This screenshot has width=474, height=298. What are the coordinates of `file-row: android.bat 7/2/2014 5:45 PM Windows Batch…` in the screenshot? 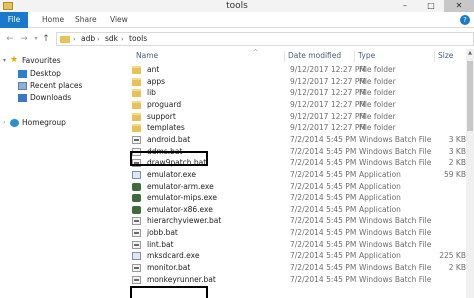 It's located at (296, 140).